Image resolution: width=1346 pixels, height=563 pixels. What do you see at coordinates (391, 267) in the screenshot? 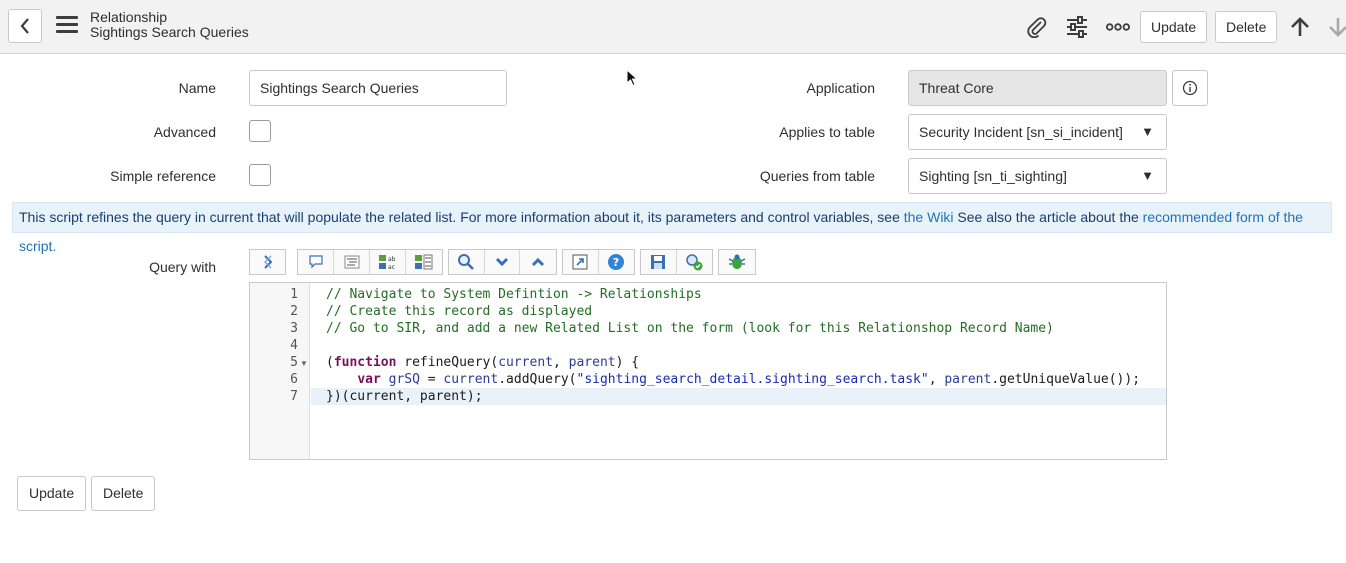
I see `svg-text: ac` at bounding box center [391, 267].